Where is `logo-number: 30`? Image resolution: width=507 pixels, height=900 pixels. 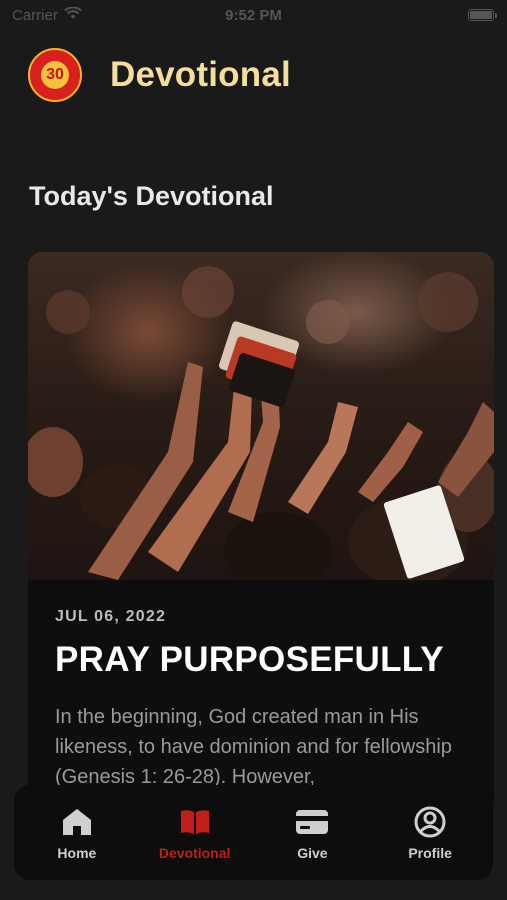 logo-number: 30 is located at coordinates (55, 75).